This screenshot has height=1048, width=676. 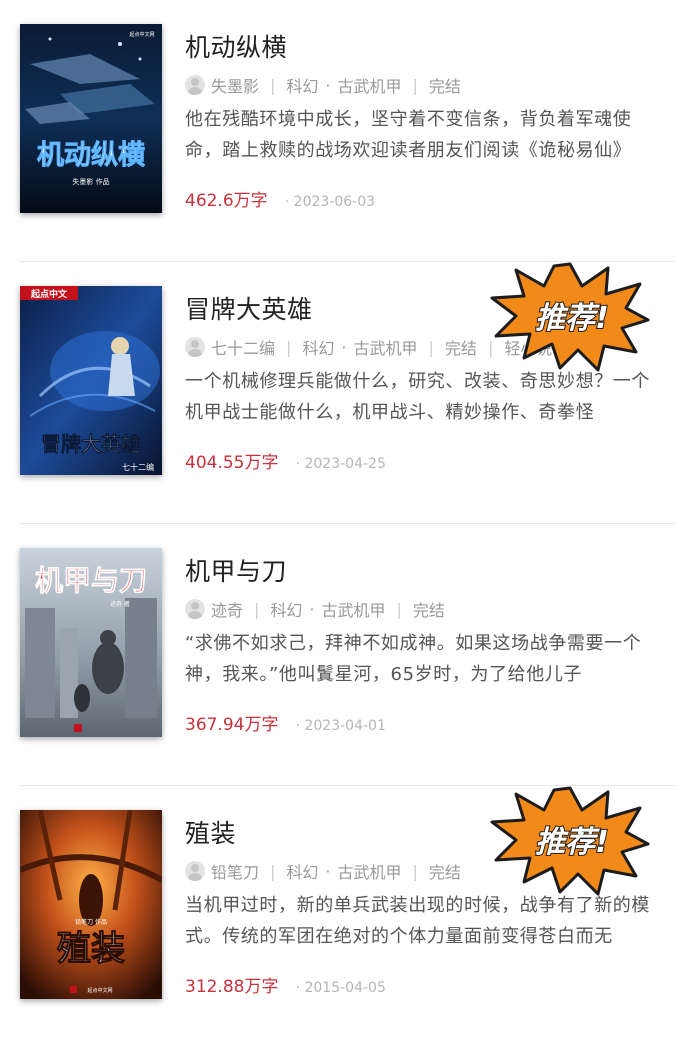 What do you see at coordinates (334, 202) in the screenshot?
I see `update-date-value: 2023-06-03` at bounding box center [334, 202].